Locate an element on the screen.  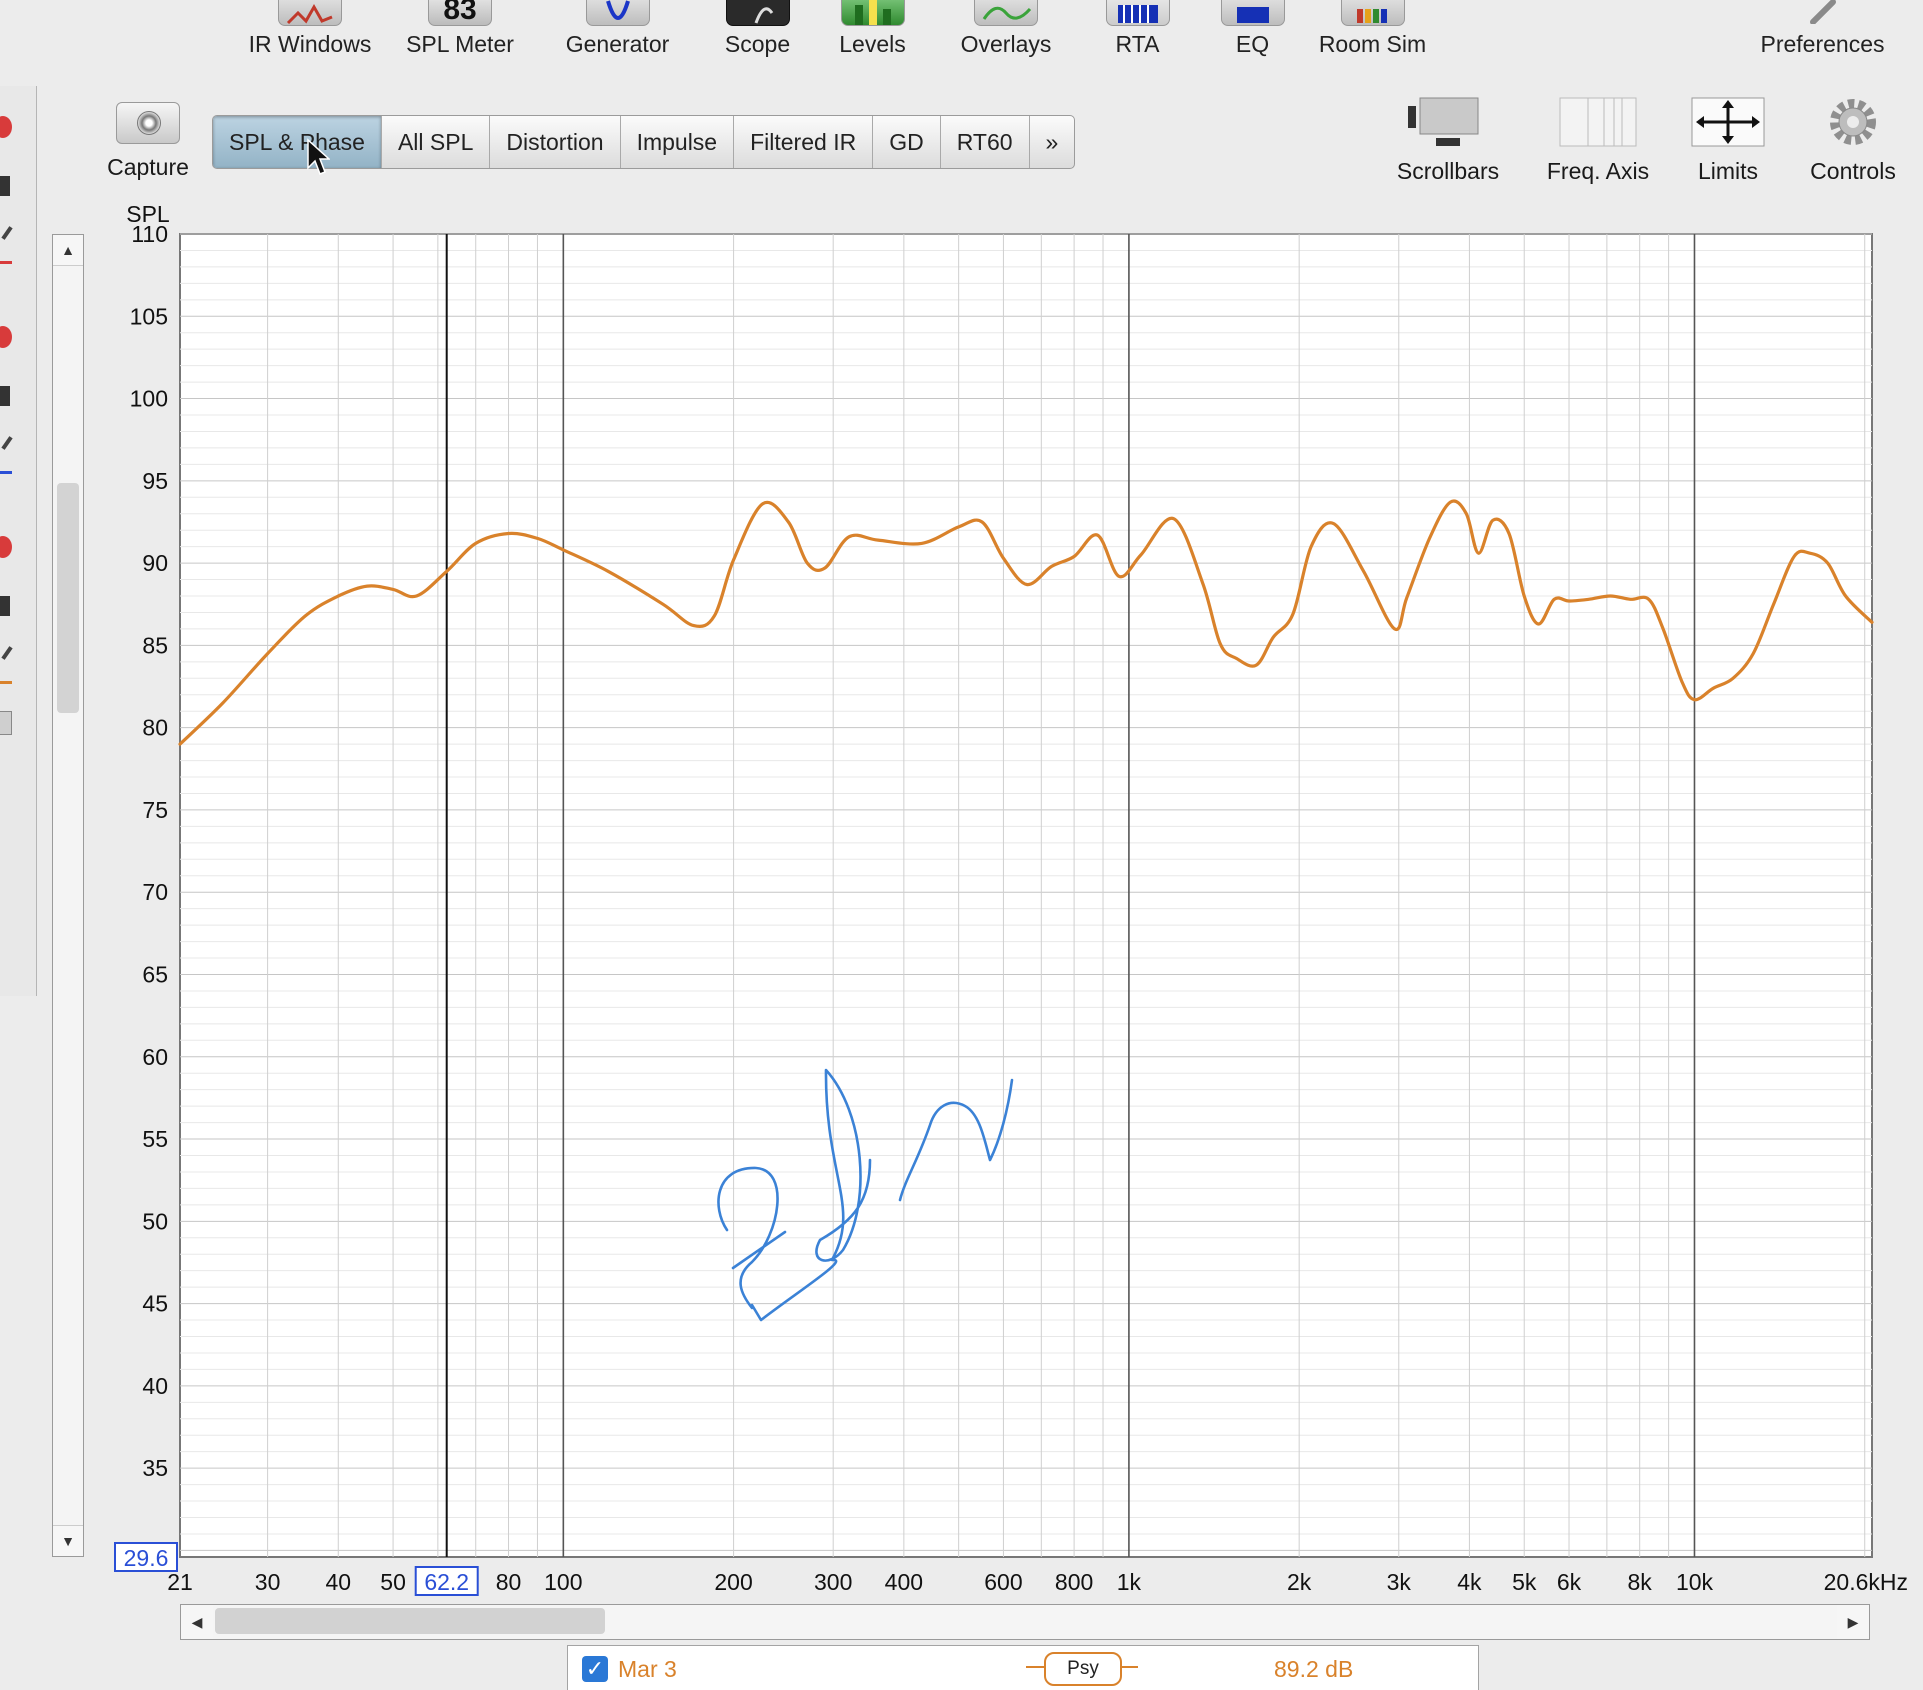
smoothing-badge: Psy is located at coordinates (1083, 1669).